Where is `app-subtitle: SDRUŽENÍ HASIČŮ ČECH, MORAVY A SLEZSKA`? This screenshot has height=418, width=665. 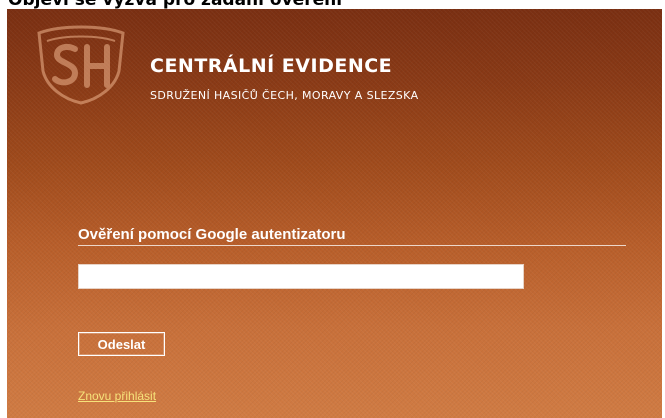
app-subtitle: SDRUŽENÍ HASIČŮ ČECH, MORAVY A SLEZSKA is located at coordinates (284, 95).